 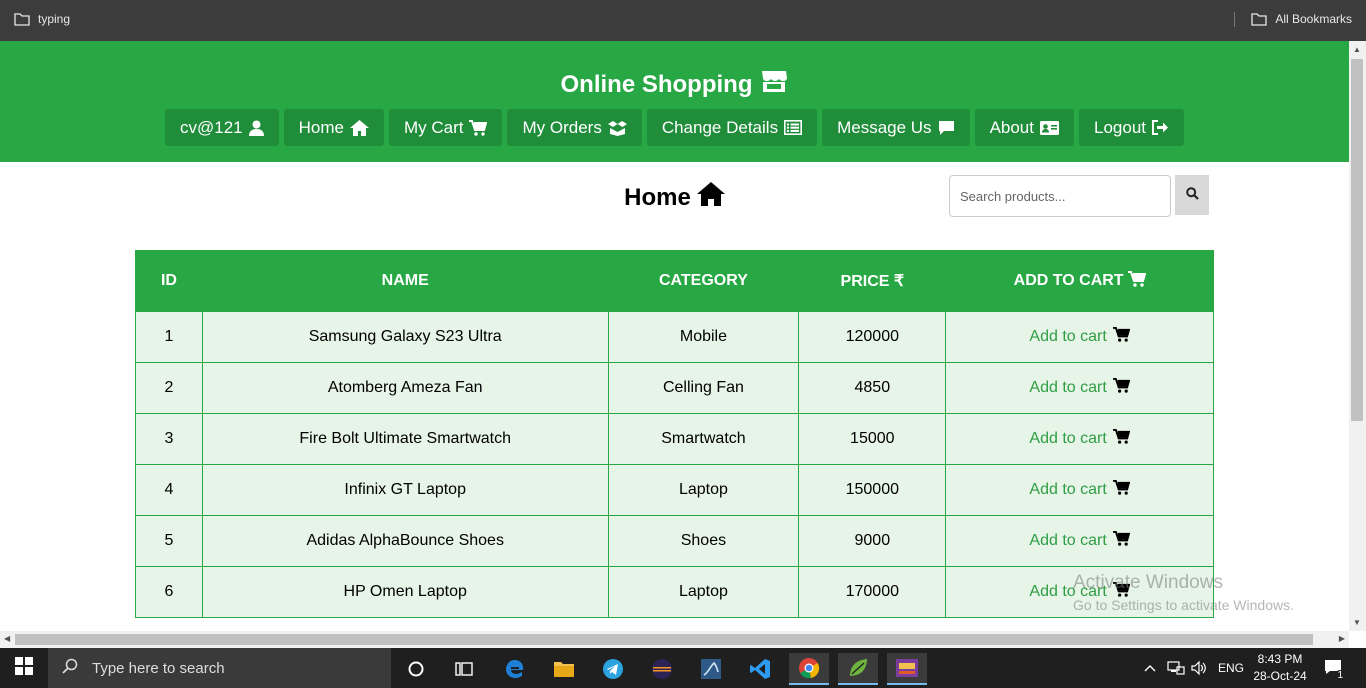 I want to click on bookmark-folder-all: All Bookmarks, so click(x=1301, y=19).